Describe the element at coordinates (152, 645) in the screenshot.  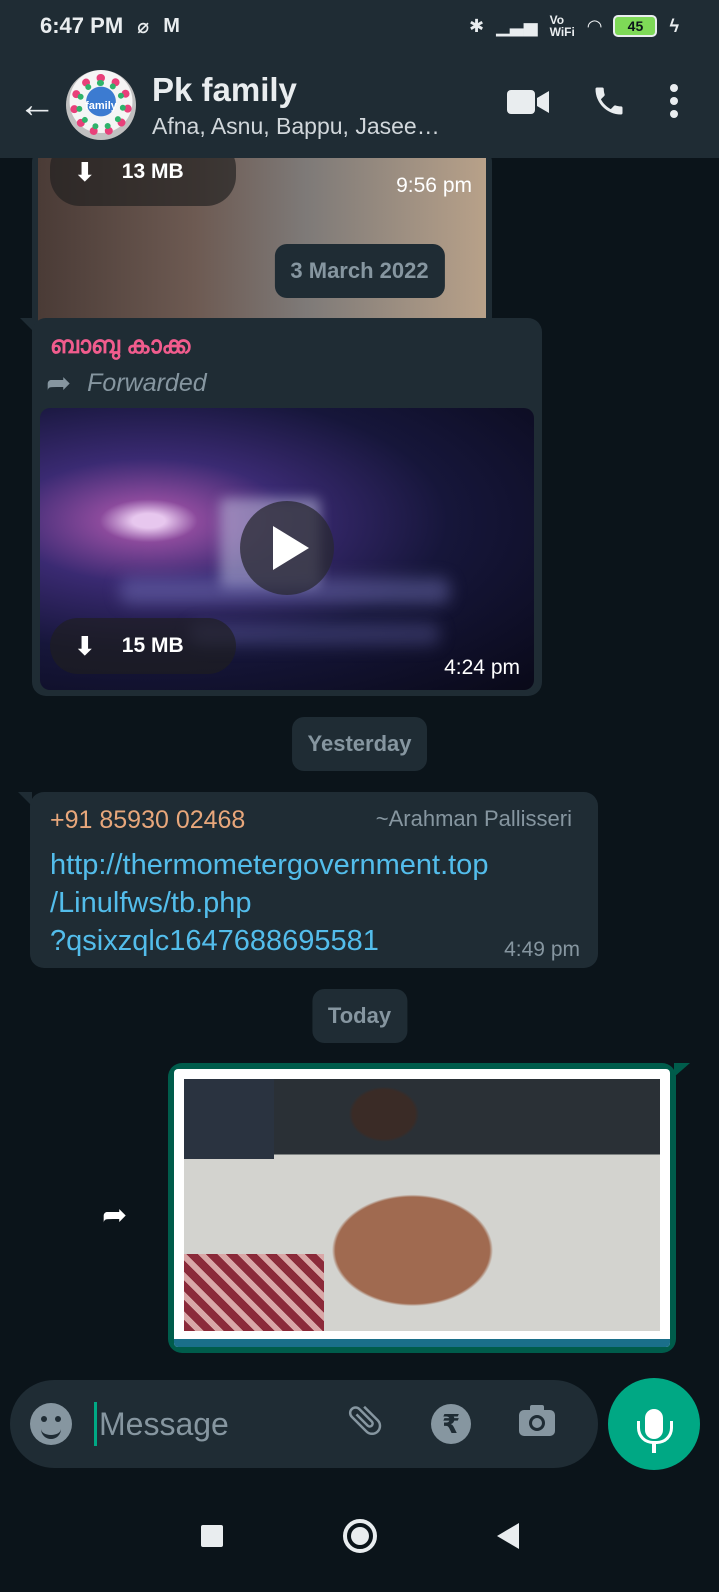
I see `video-size: 15 MB` at that location.